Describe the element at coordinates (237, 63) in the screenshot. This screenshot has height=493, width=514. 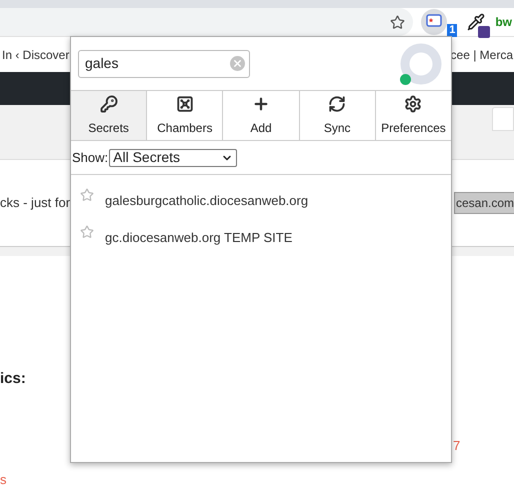
I see `clear-icon` at that location.